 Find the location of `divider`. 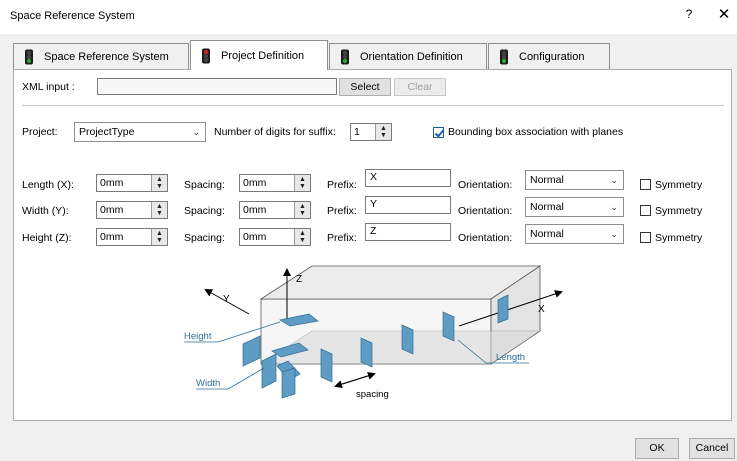

divider is located at coordinates (373, 105).